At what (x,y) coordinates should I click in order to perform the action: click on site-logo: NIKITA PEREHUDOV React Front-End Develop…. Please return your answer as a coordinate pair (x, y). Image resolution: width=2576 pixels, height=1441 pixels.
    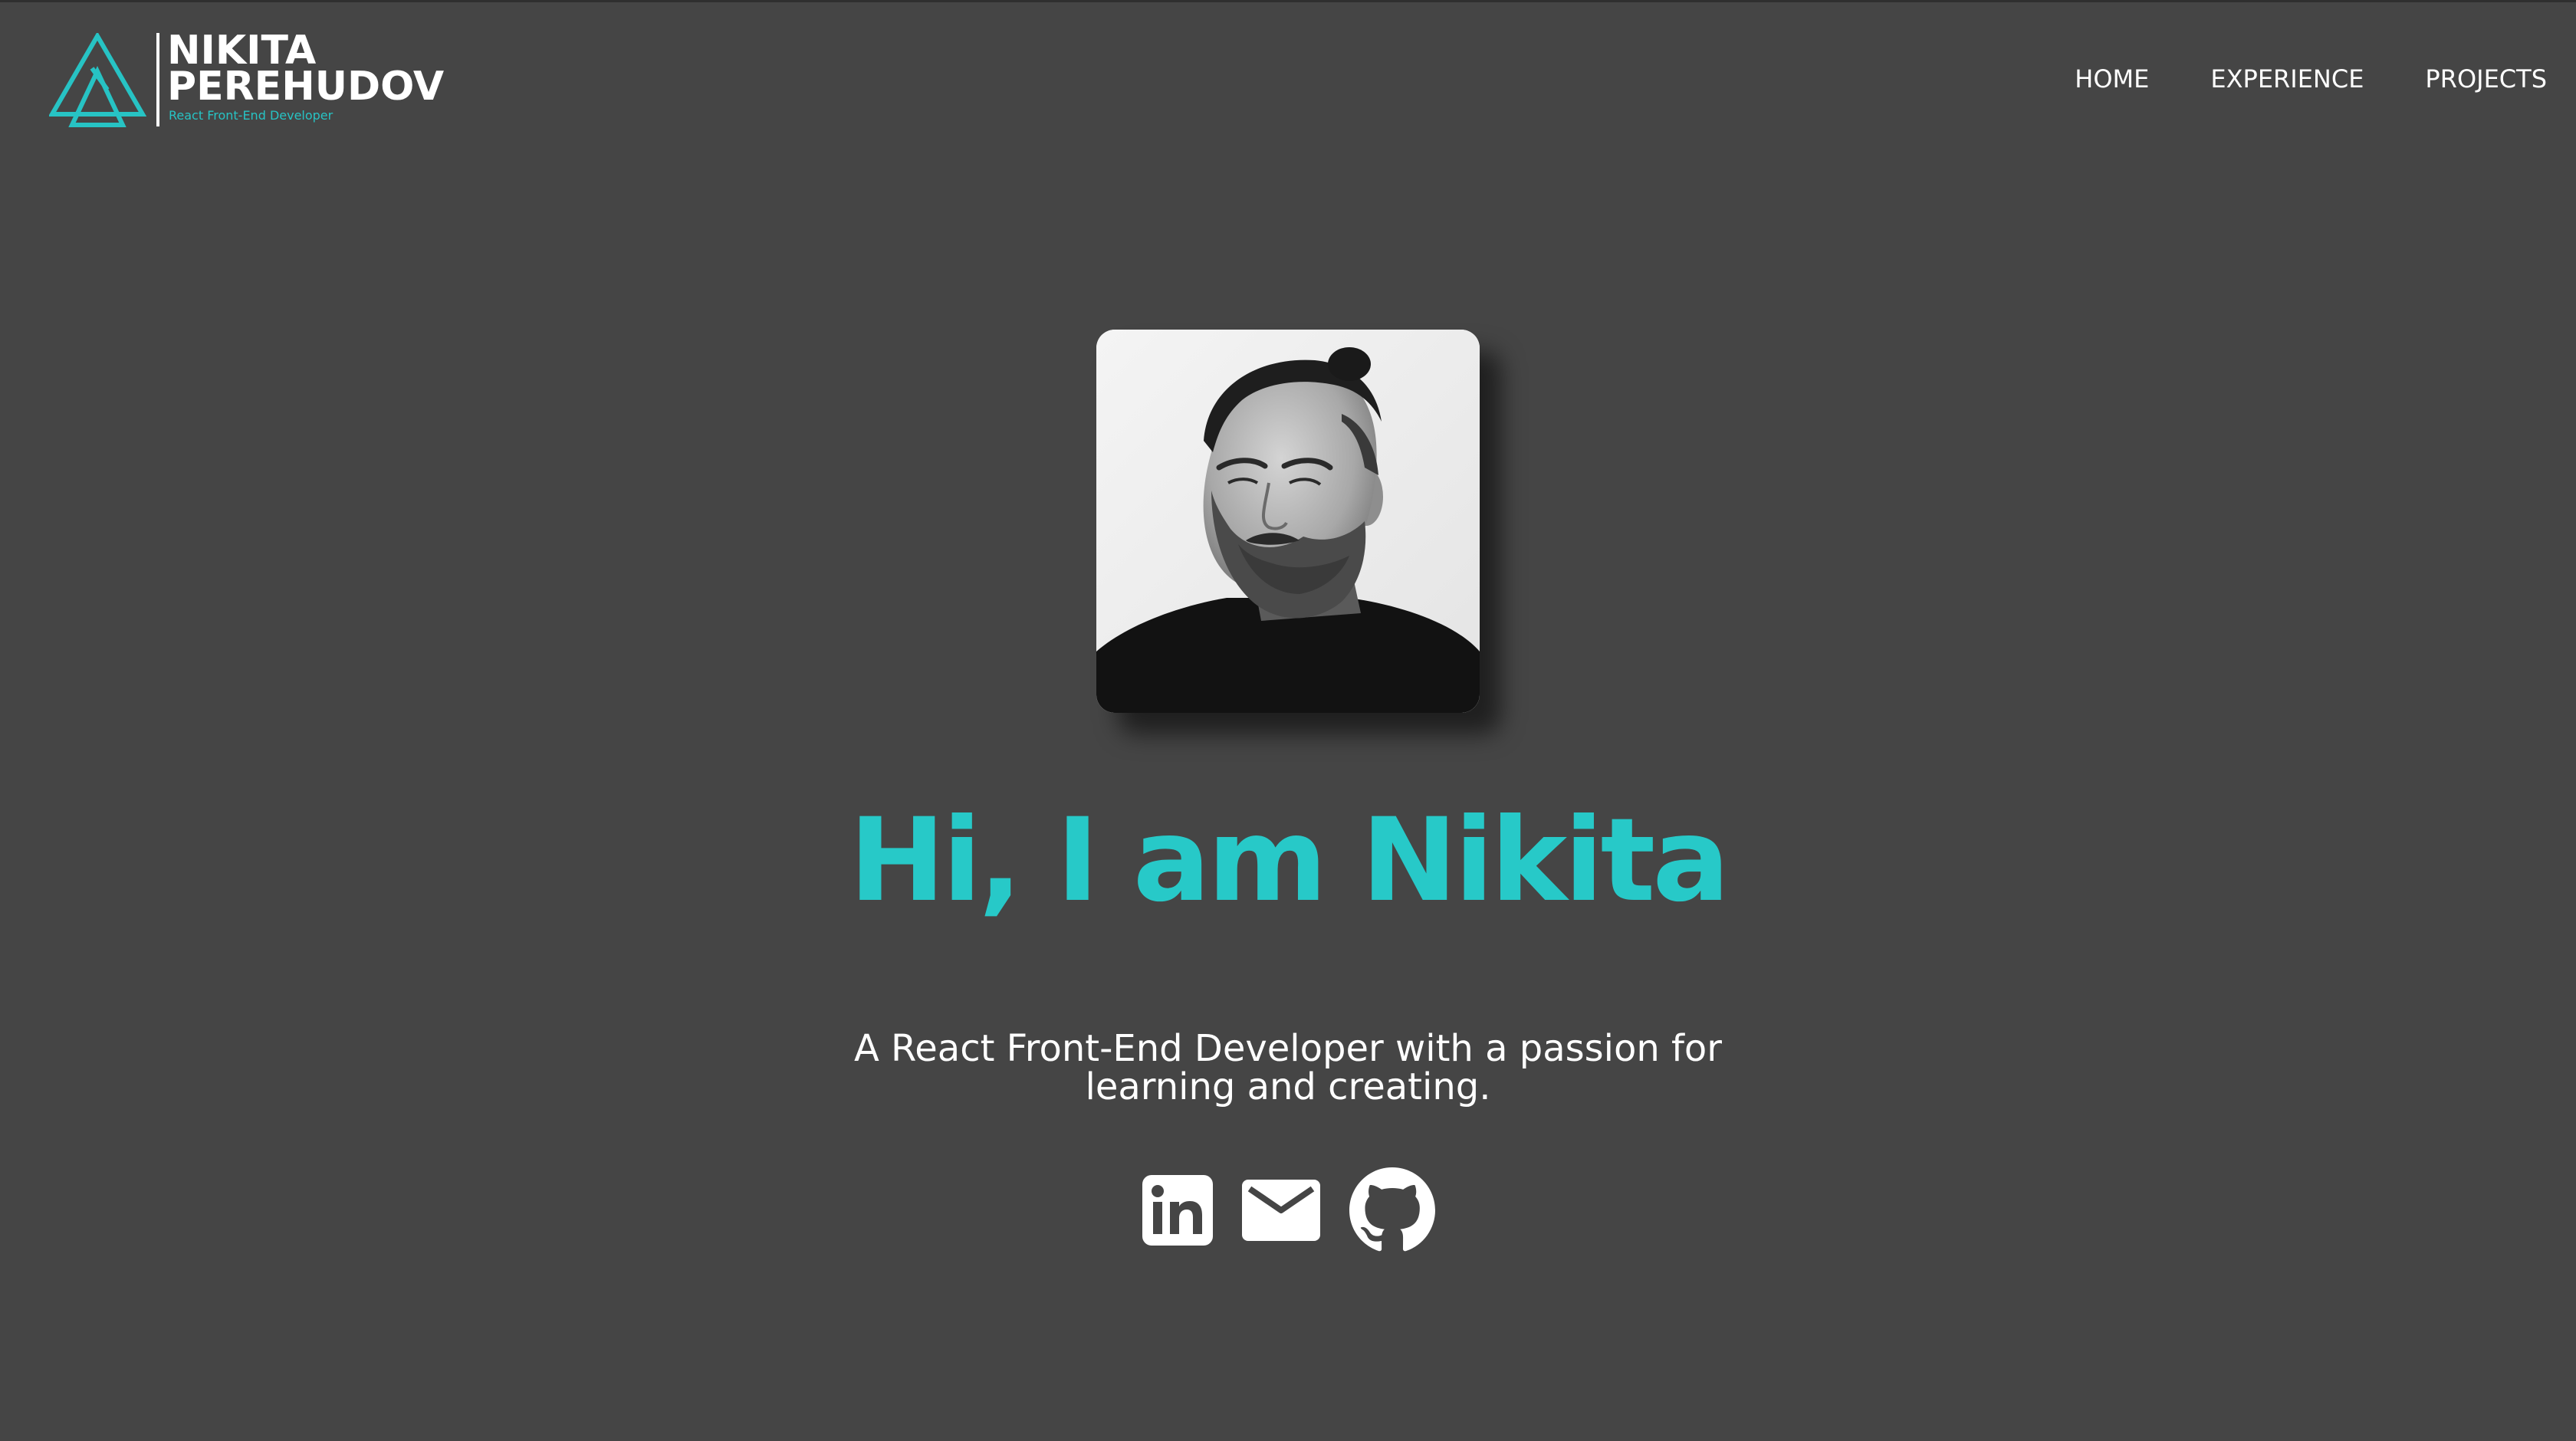
    Looking at the image, I should click on (247, 79).